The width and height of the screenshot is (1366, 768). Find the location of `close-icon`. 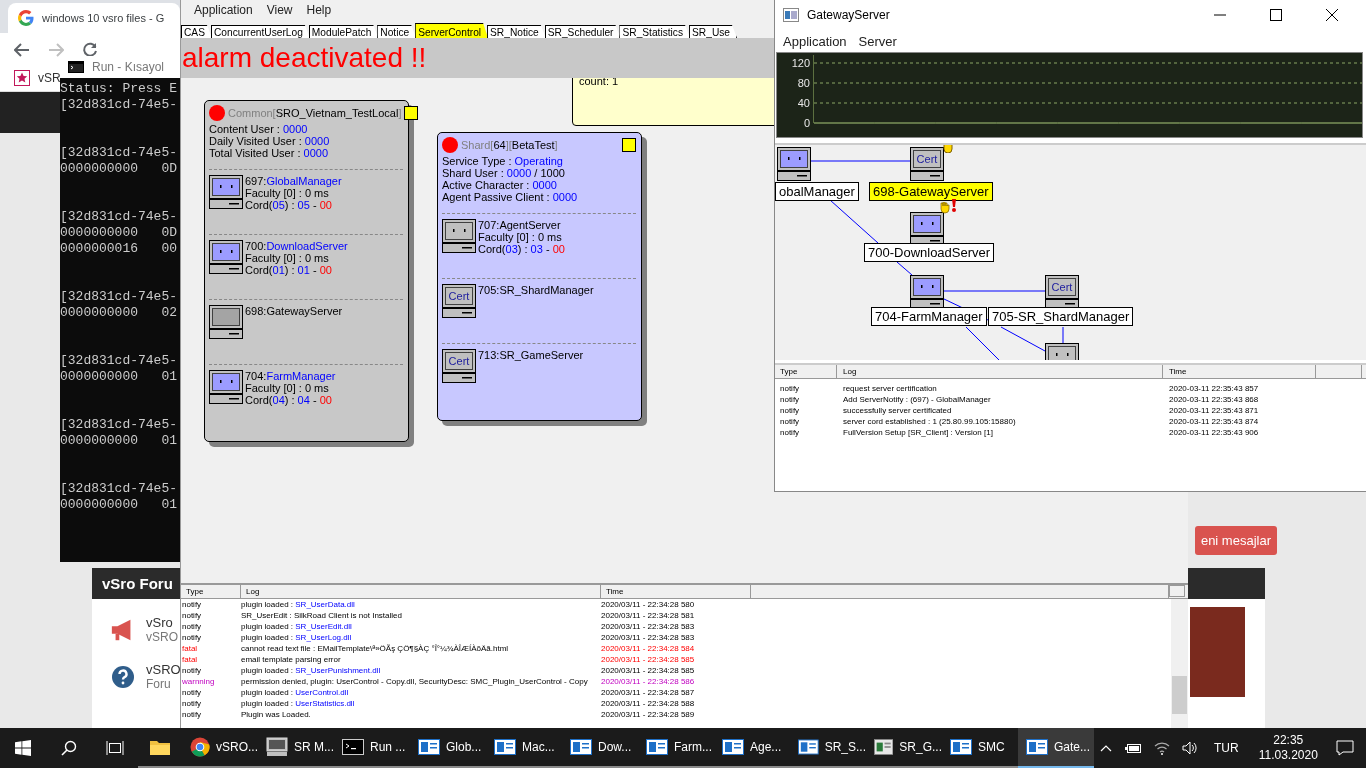

close-icon is located at coordinates (1332, 15).